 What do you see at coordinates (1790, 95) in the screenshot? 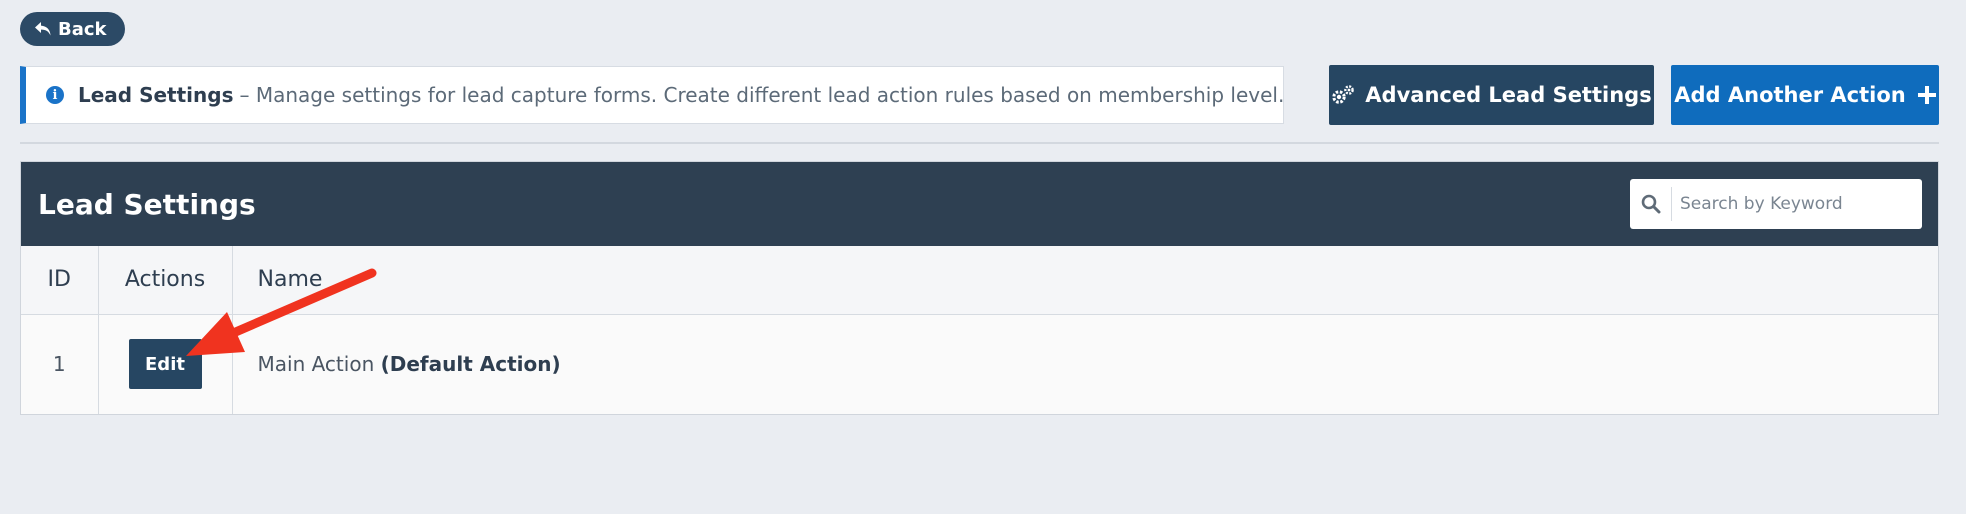
I see `add-another-action-label: Add Another Action` at bounding box center [1790, 95].